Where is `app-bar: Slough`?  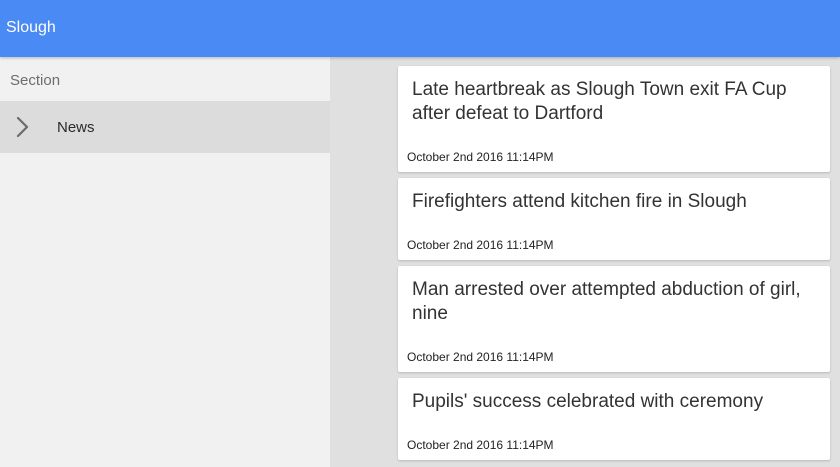
app-bar: Slough is located at coordinates (420, 28).